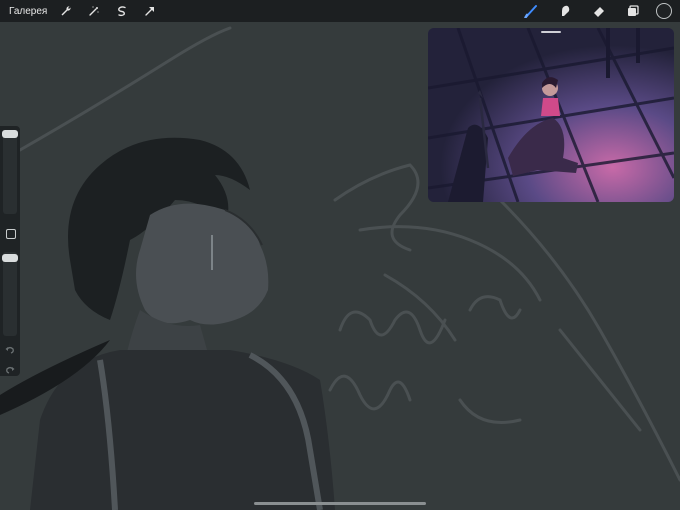 The image size is (680, 510). What do you see at coordinates (340, 11) in the screenshot?
I see `top-toolbar: Галерея` at bounding box center [340, 11].